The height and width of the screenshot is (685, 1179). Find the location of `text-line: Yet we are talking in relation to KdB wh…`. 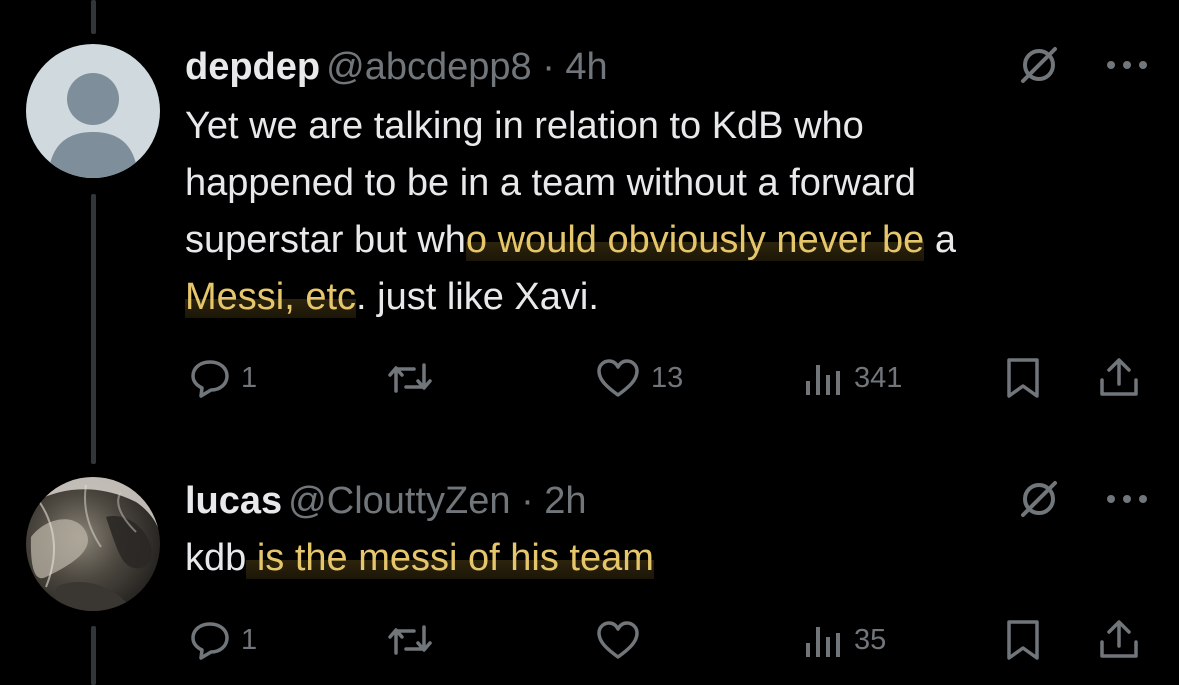

text-line: Yet we are talking in relation to KdB wh… is located at coordinates (524, 126).